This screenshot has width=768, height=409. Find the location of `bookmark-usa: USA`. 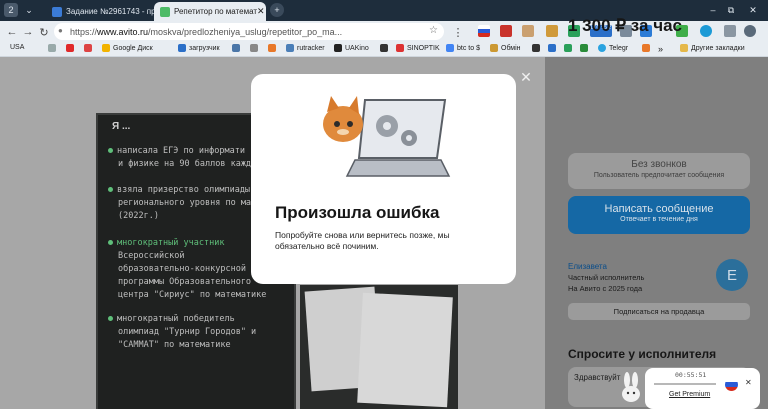

bookmark-usa: USA is located at coordinates (17, 47).